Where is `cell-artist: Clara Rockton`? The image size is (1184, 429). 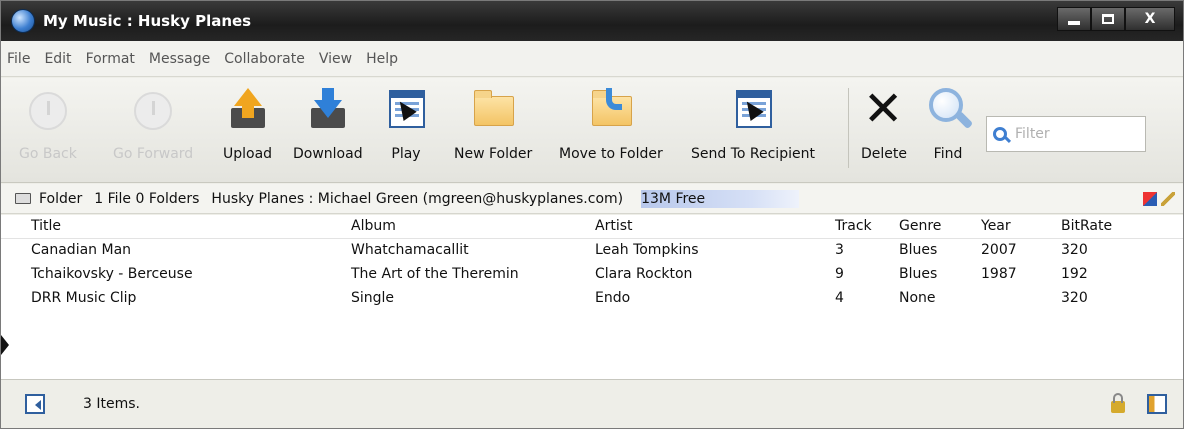
cell-artist: Clara Rockton is located at coordinates (644, 274).